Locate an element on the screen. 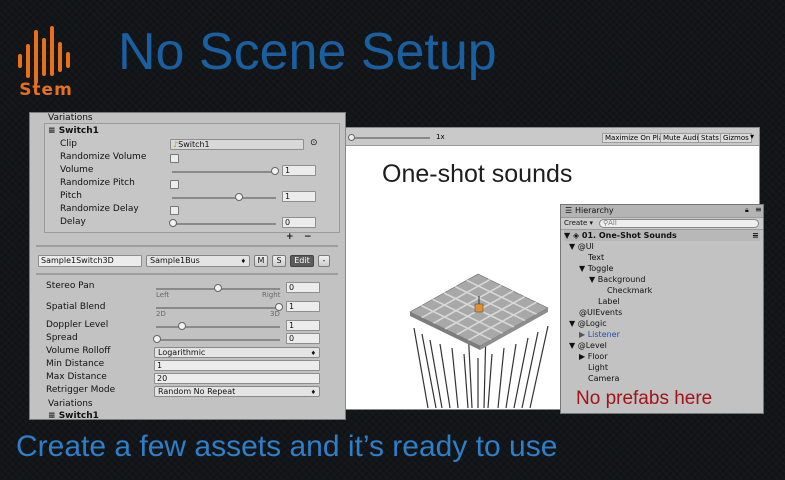 The width and height of the screenshot is (785, 480). doppler-field: 1 is located at coordinates (303, 325).